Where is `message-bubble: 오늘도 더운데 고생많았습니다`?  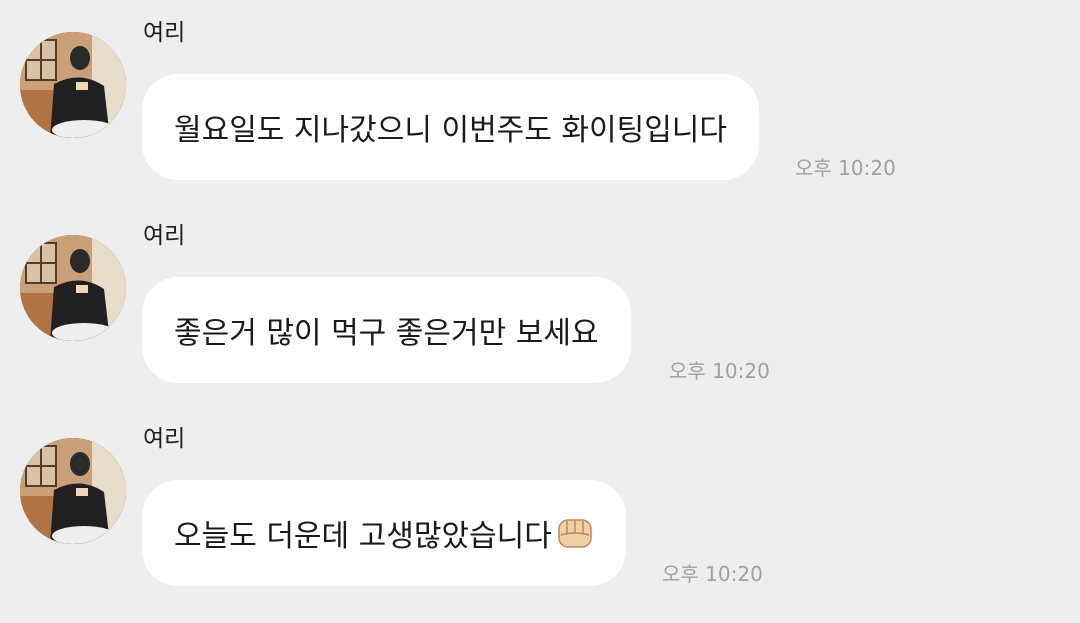 message-bubble: 오늘도 더운데 고생많았습니다 is located at coordinates (384, 533).